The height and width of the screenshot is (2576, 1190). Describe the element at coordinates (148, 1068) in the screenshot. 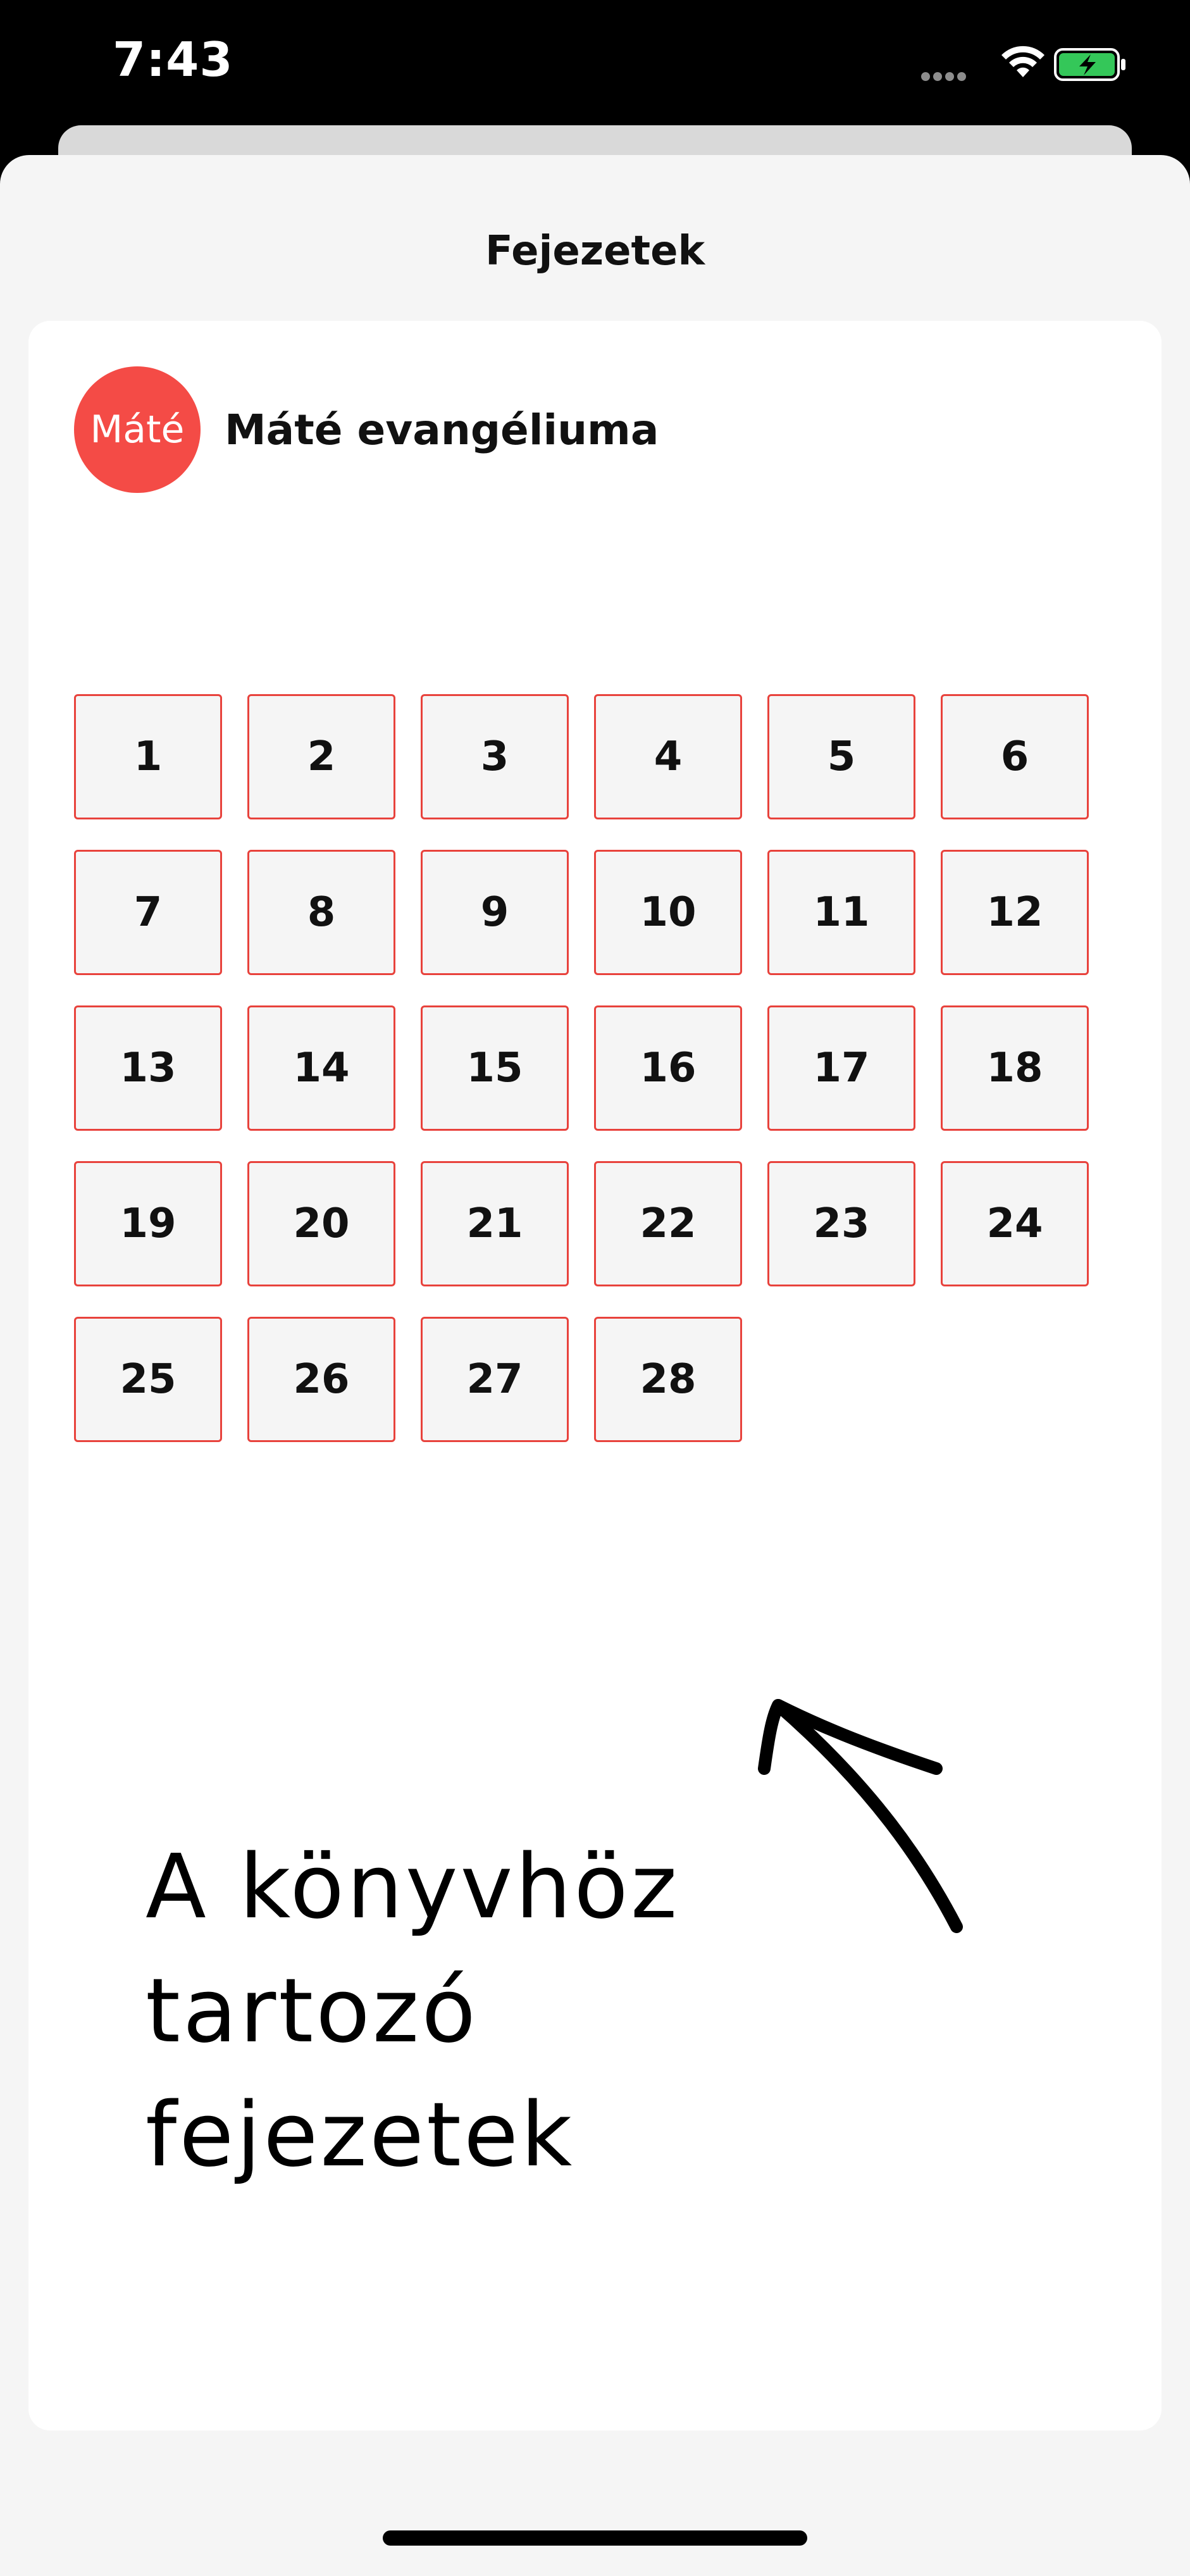

I see `chapter-button: 13` at that location.